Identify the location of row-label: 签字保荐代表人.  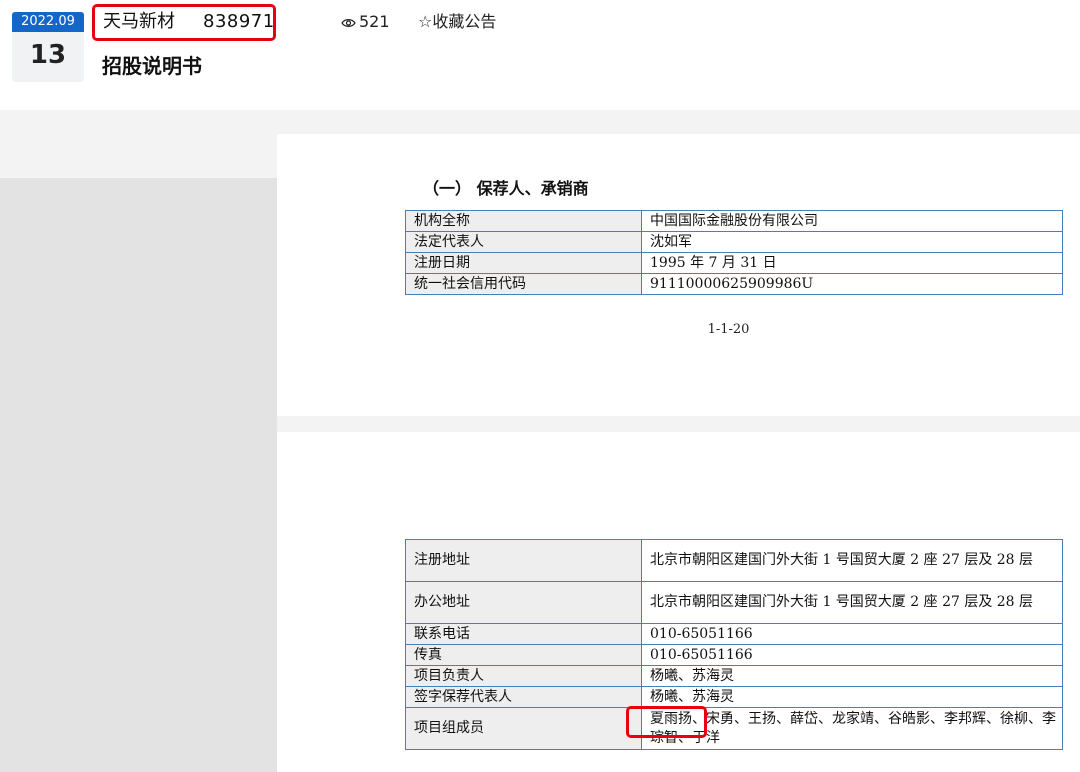
(523, 697).